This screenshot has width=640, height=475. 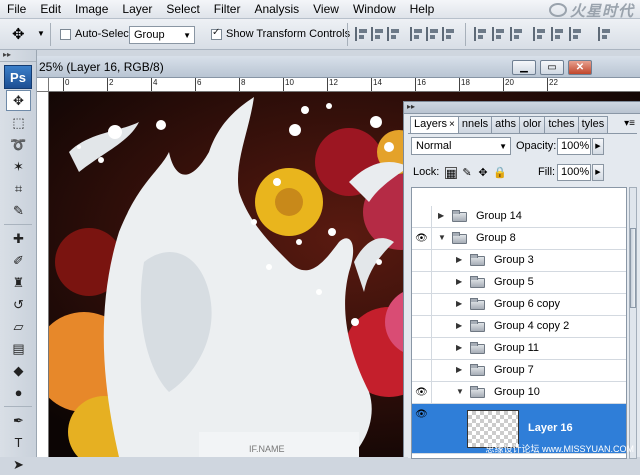 I want to click on layer-row: ▶ Group 4 copy 2, so click(x=519, y=327).